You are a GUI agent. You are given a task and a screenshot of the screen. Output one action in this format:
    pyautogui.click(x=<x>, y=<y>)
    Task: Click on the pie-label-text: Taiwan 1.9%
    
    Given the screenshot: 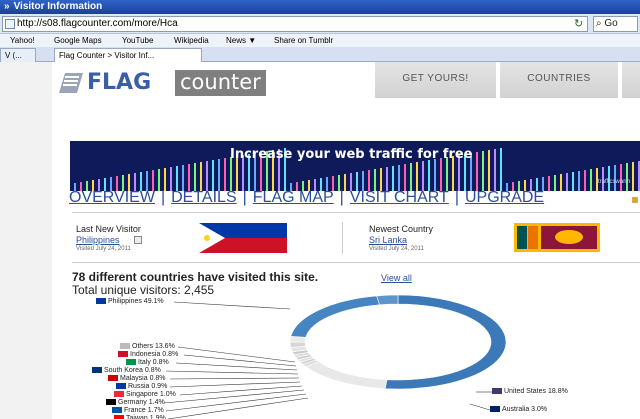 What is the action you would take?
    pyautogui.click(x=146, y=417)
    